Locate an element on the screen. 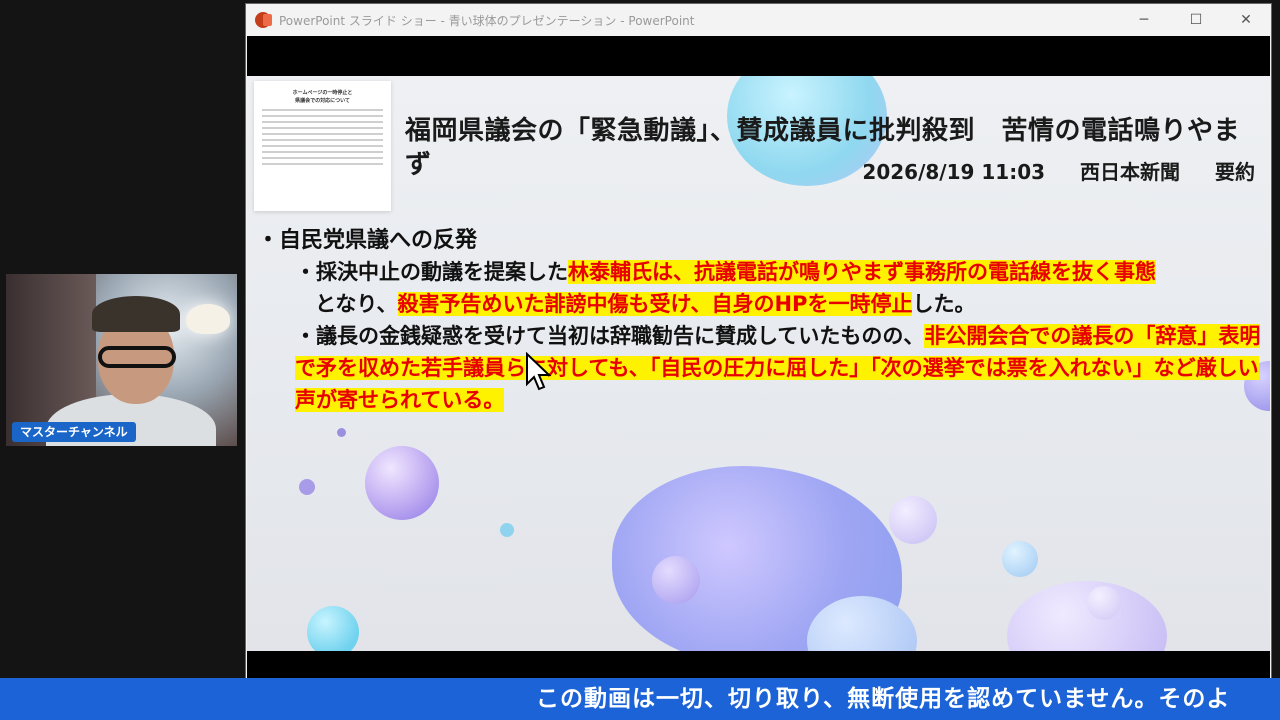  presenter-cap is located at coordinates (136, 314).